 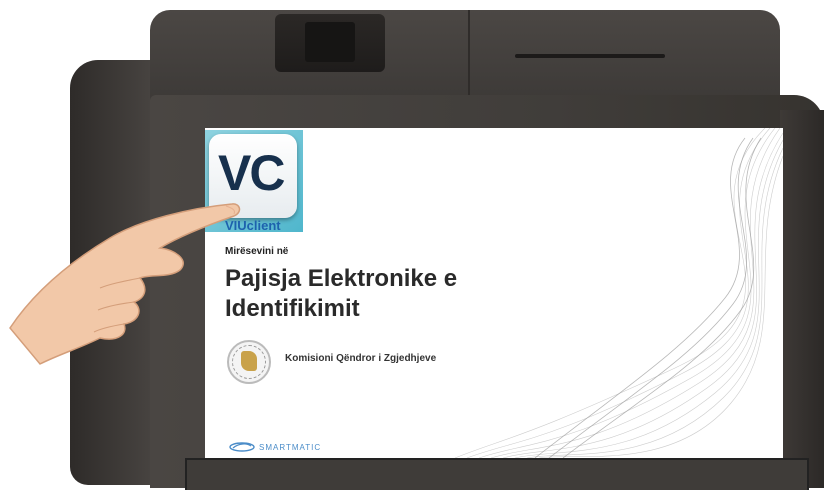 I want to click on brand-logo: SMARTMATIC, so click(x=275, y=447).